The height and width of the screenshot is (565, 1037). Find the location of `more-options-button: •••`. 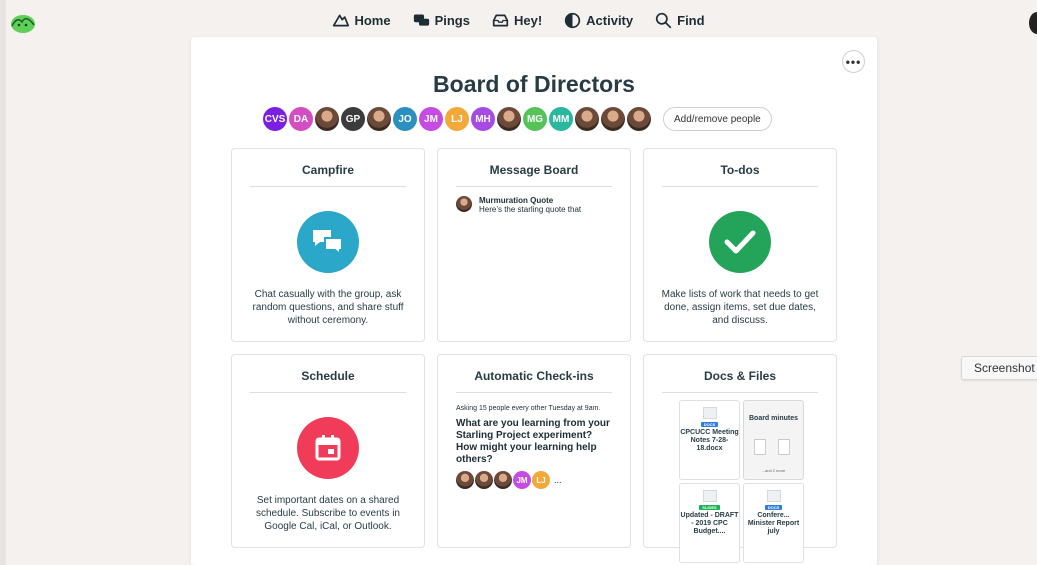

more-options-button: ••• is located at coordinates (853, 61).